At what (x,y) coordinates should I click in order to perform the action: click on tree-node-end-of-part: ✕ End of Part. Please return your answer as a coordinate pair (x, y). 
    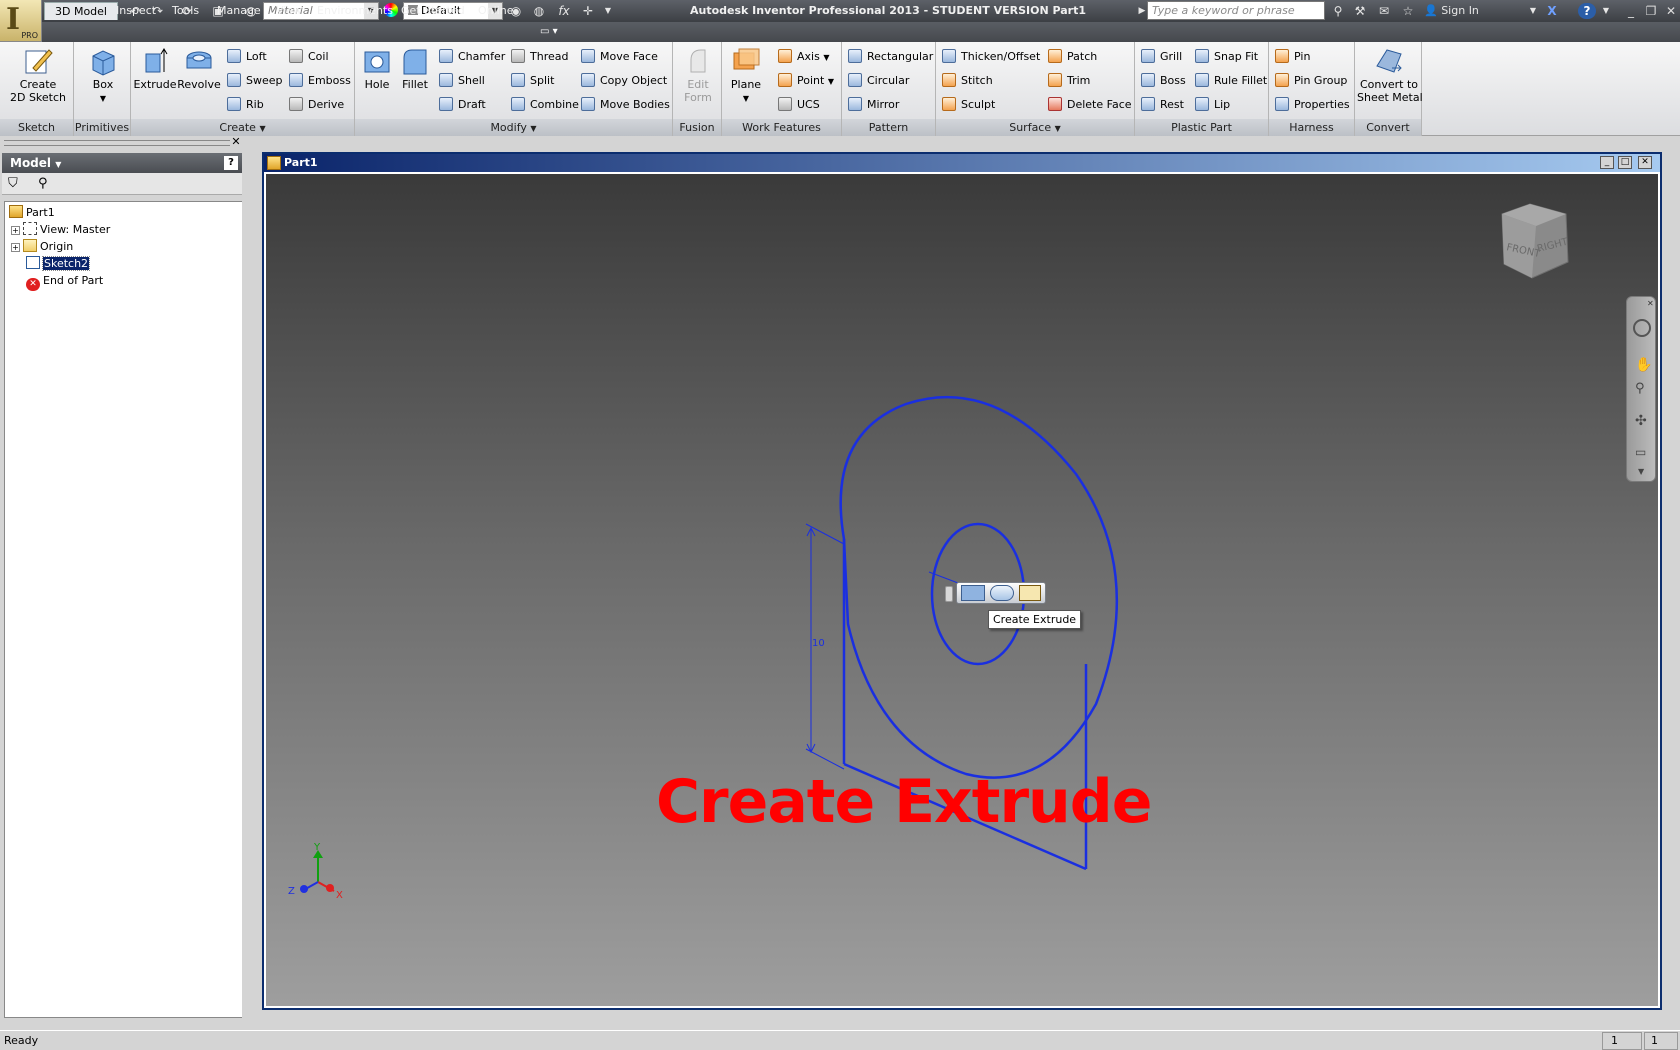
    Looking at the image, I should click on (64, 281).